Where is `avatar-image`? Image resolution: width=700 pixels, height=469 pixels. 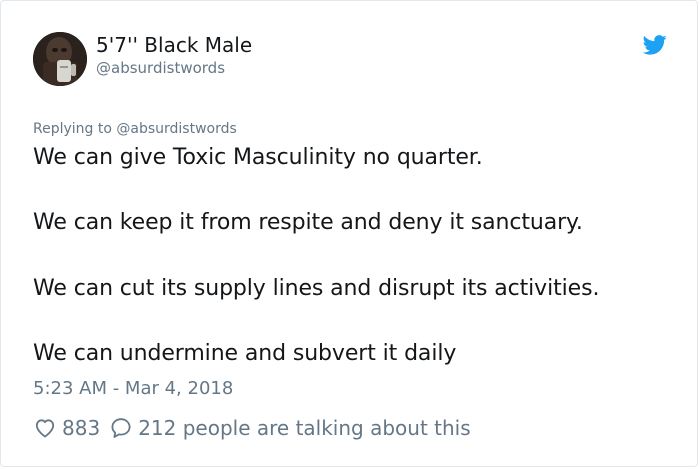 avatar-image is located at coordinates (60, 59).